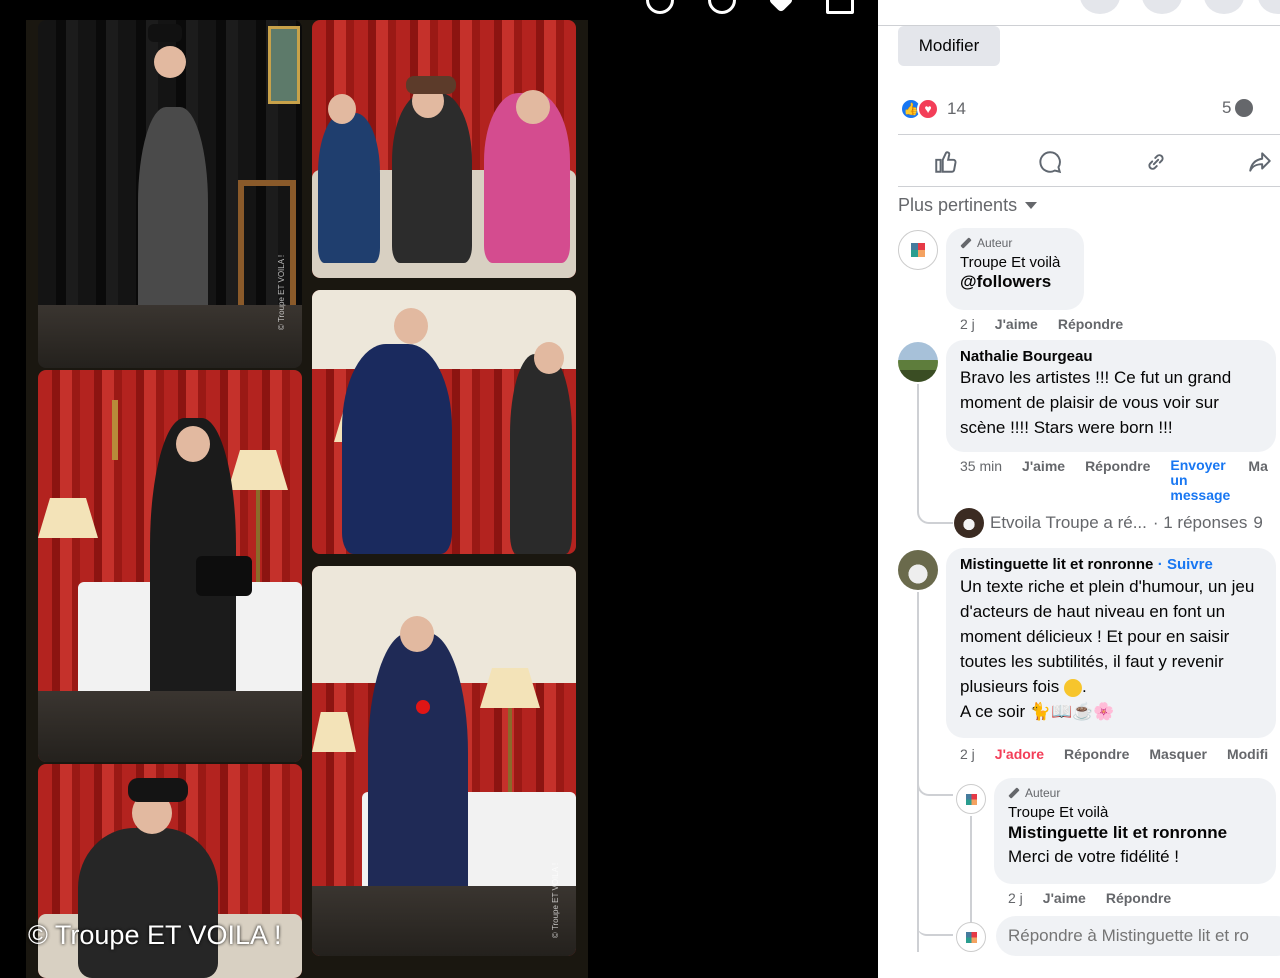 This screenshot has height=978, width=1280. What do you see at coordinates (1099, 898) in the screenshot?
I see `reply-meta: 2 j J'aime Répondre` at bounding box center [1099, 898].